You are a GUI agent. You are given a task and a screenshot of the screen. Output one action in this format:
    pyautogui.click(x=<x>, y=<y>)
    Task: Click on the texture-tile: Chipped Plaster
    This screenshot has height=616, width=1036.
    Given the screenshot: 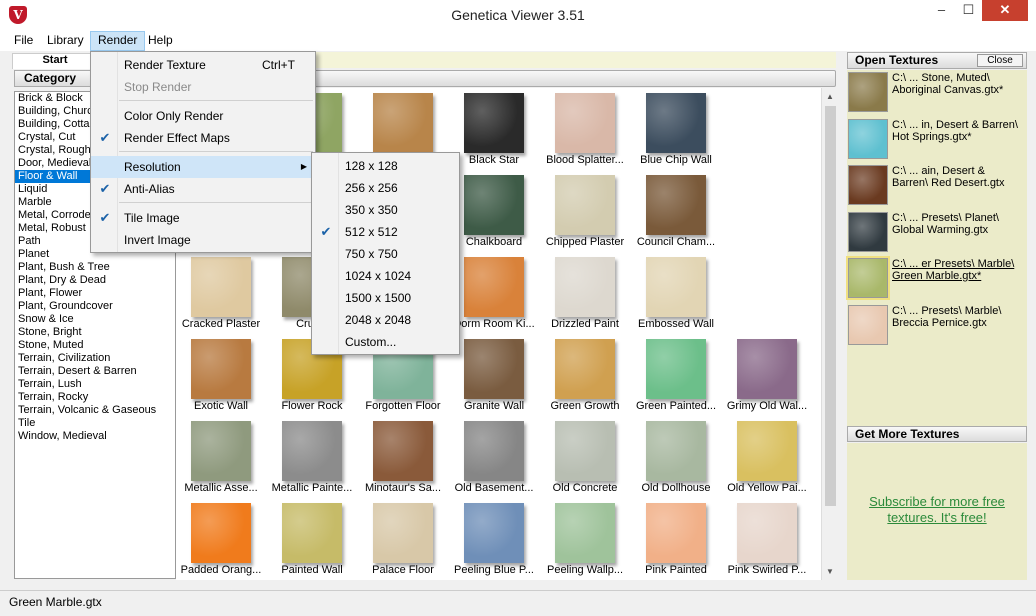 What is the action you would take?
    pyautogui.click(x=585, y=212)
    